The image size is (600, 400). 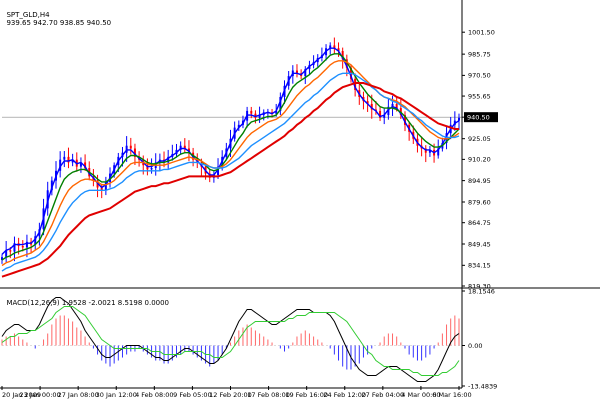 I want to click on x-tick-label: 27 Jan 08:00, so click(x=78, y=395).